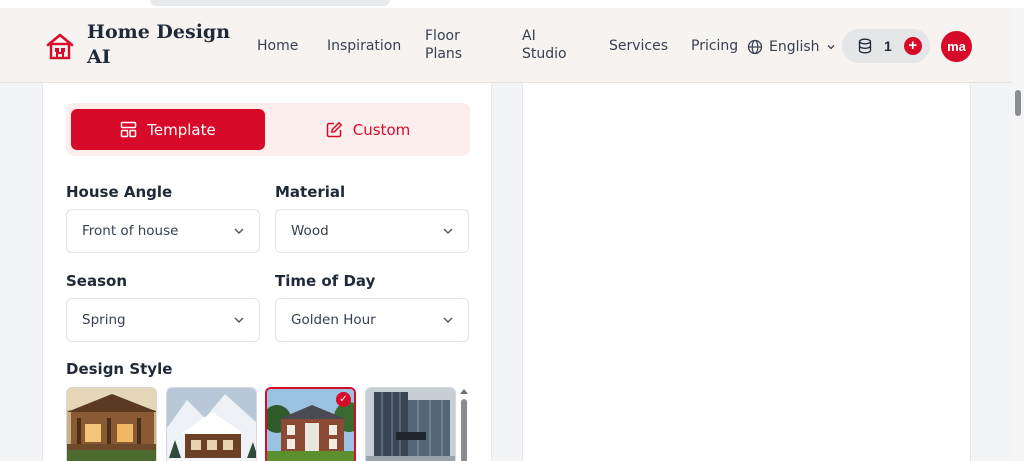 This screenshot has width=1024, height=461. What do you see at coordinates (334, 130) in the screenshot?
I see `edit-icon` at bounding box center [334, 130].